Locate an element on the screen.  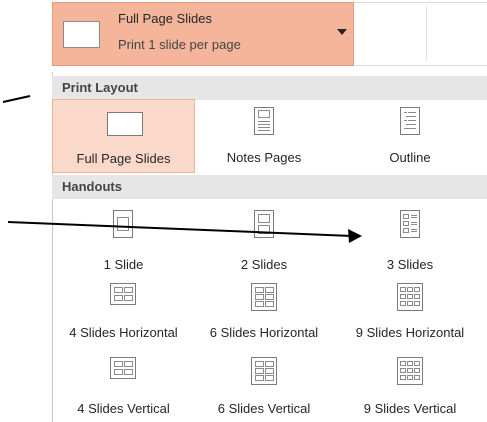
adjacent-toolbar-area is located at coordinates (420, 34).